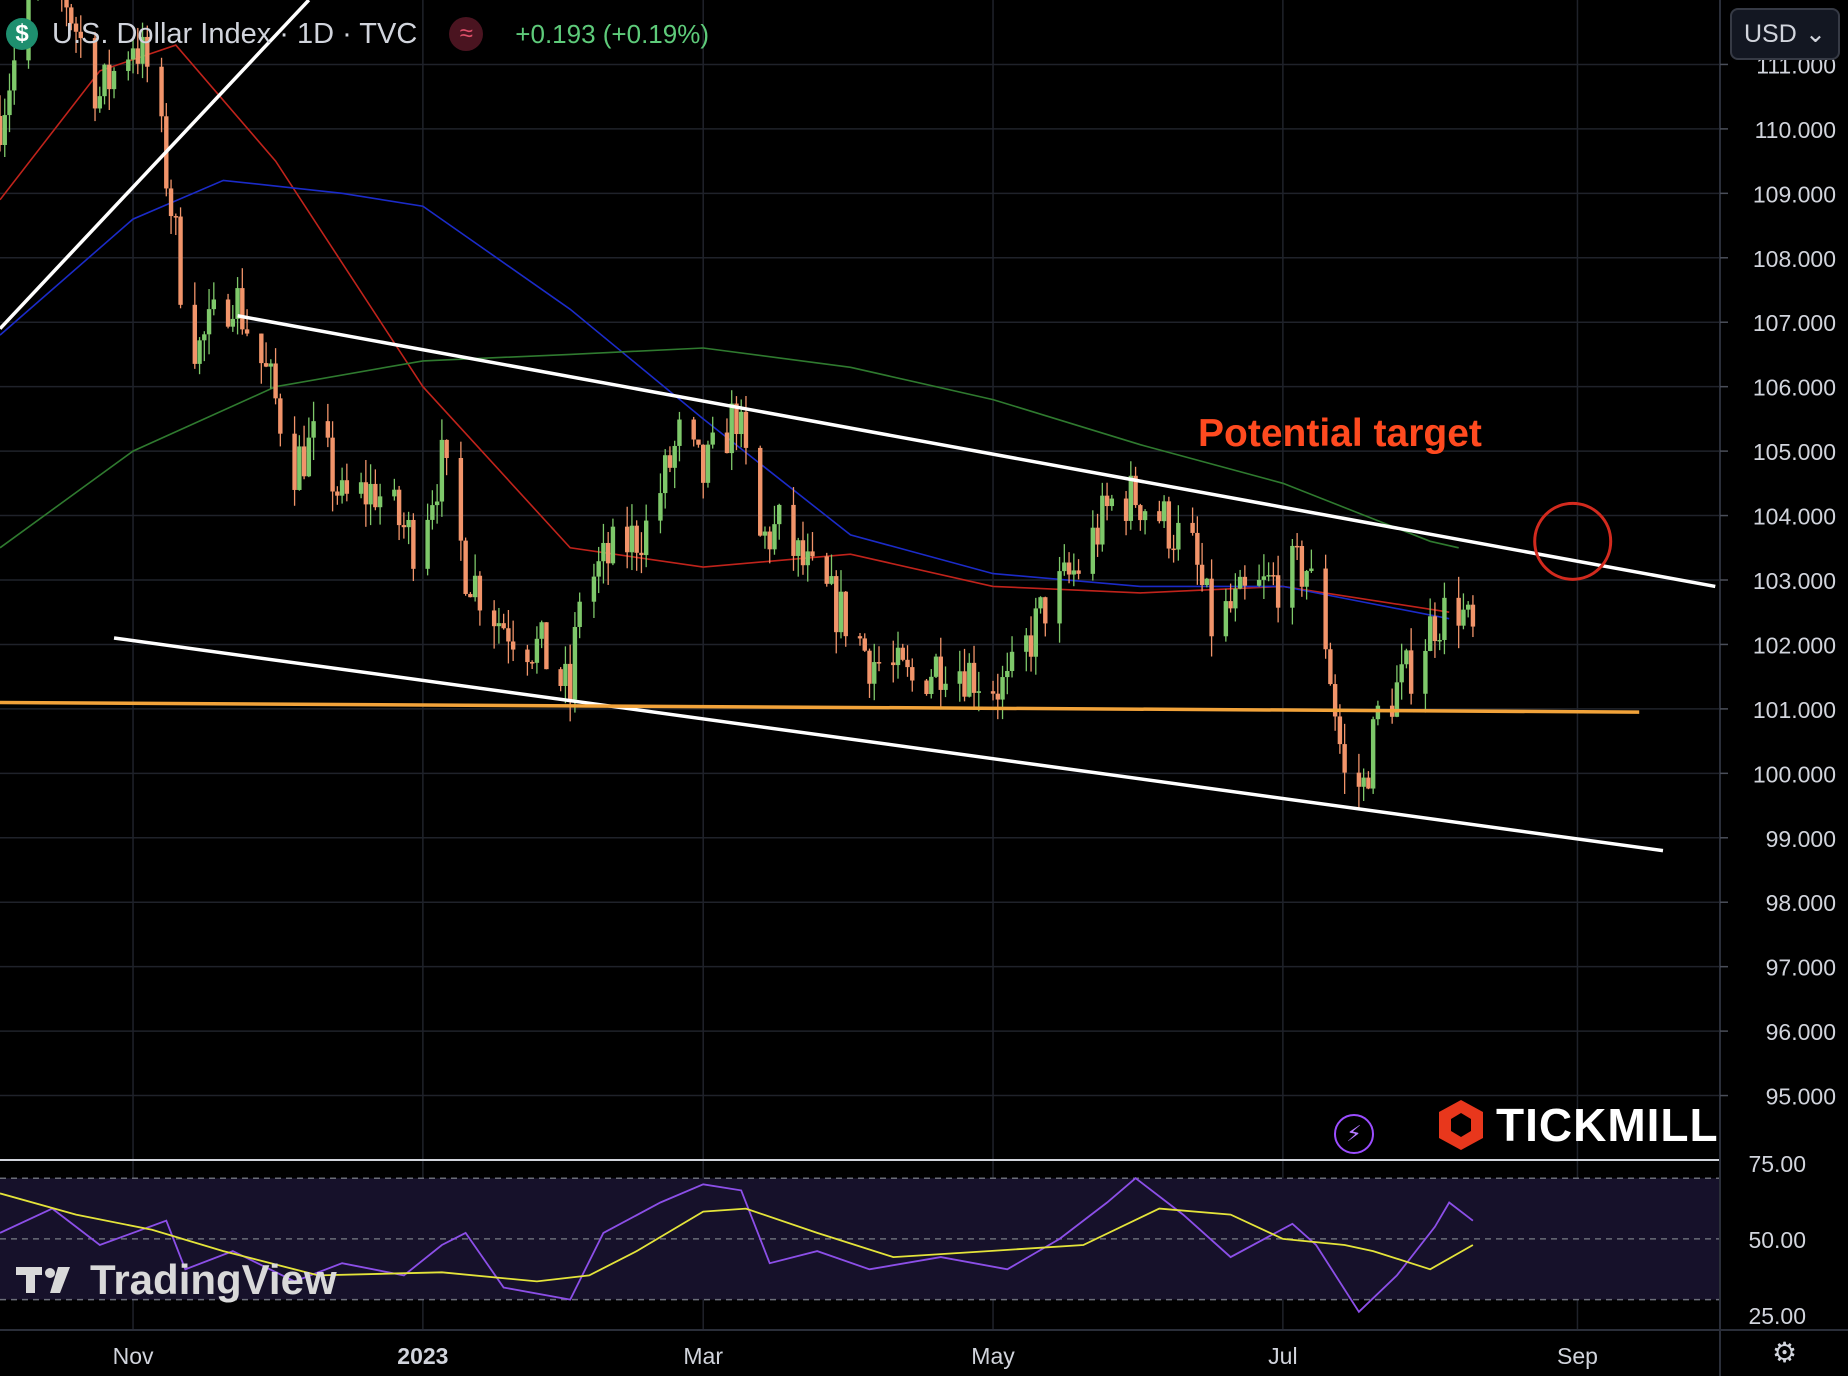 The image size is (1848, 1376). What do you see at coordinates (993, 1356) in the screenshot?
I see `x-tick-label: May` at bounding box center [993, 1356].